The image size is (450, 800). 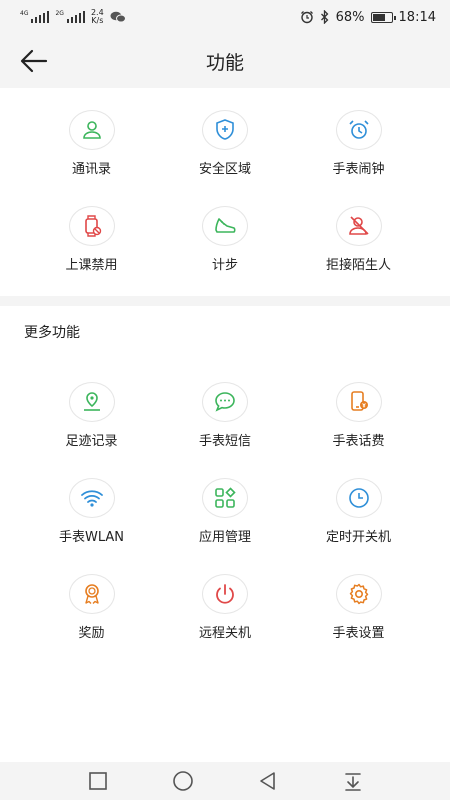 What do you see at coordinates (324, 17) in the screenshot?
I see `bluetooth-icon` at bounding box center [324, 17].